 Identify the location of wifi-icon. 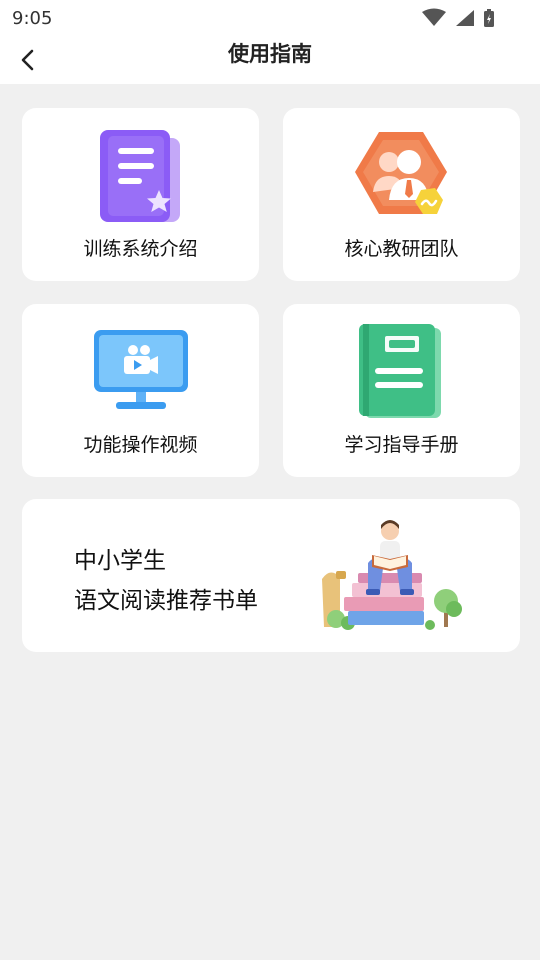
(434, 17).